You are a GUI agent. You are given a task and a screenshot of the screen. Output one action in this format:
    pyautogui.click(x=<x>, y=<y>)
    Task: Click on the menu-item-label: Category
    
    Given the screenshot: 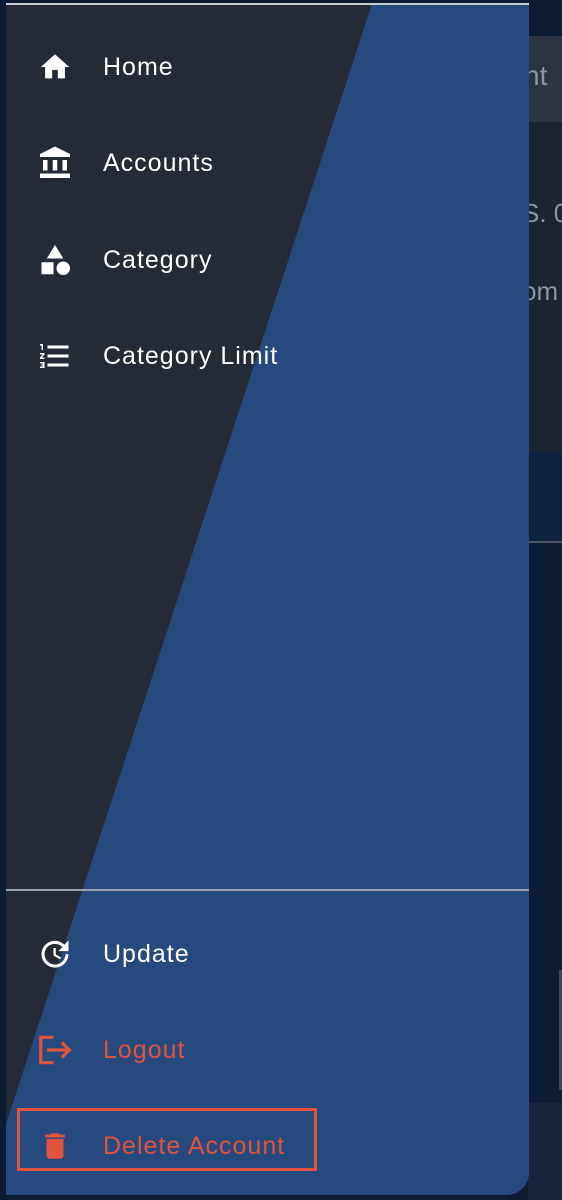 What is the action you would take?
    pyautogui.click(x=158, y=259)
    